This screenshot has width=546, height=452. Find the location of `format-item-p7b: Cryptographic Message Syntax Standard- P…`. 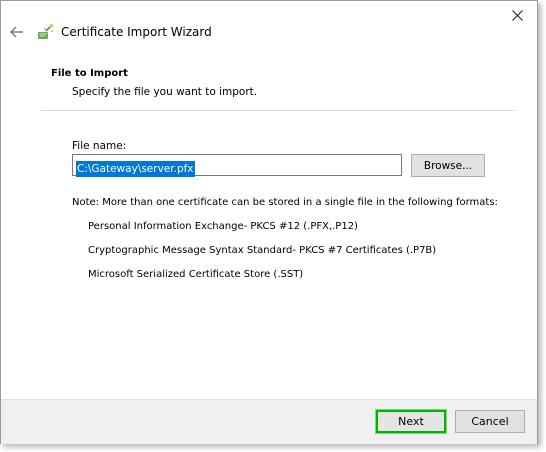

format-item-p7b: Cryptographic Message Syntax Standard- P… is located at coordinates (262, 250).